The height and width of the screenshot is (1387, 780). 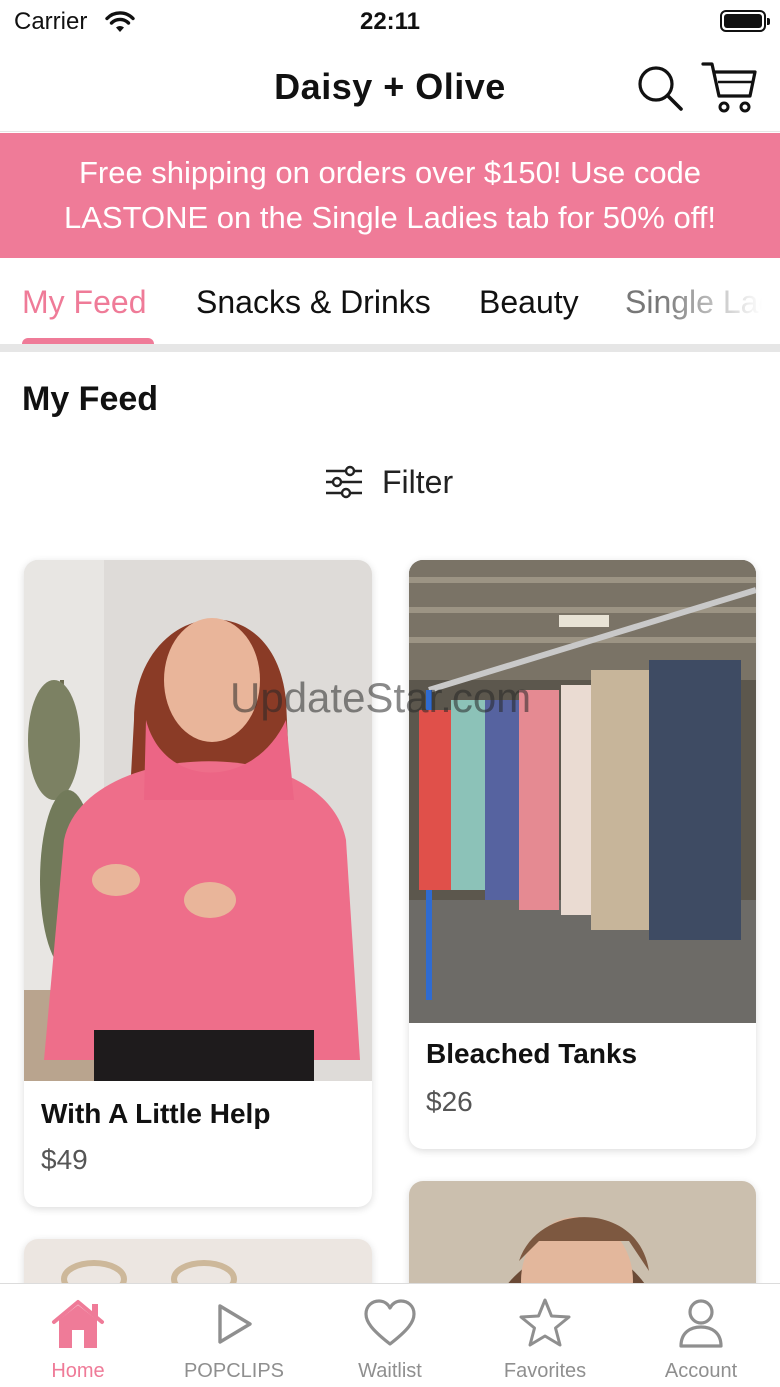 I want to click on tab-beauty: Beauty, so click(x=529, y=302).